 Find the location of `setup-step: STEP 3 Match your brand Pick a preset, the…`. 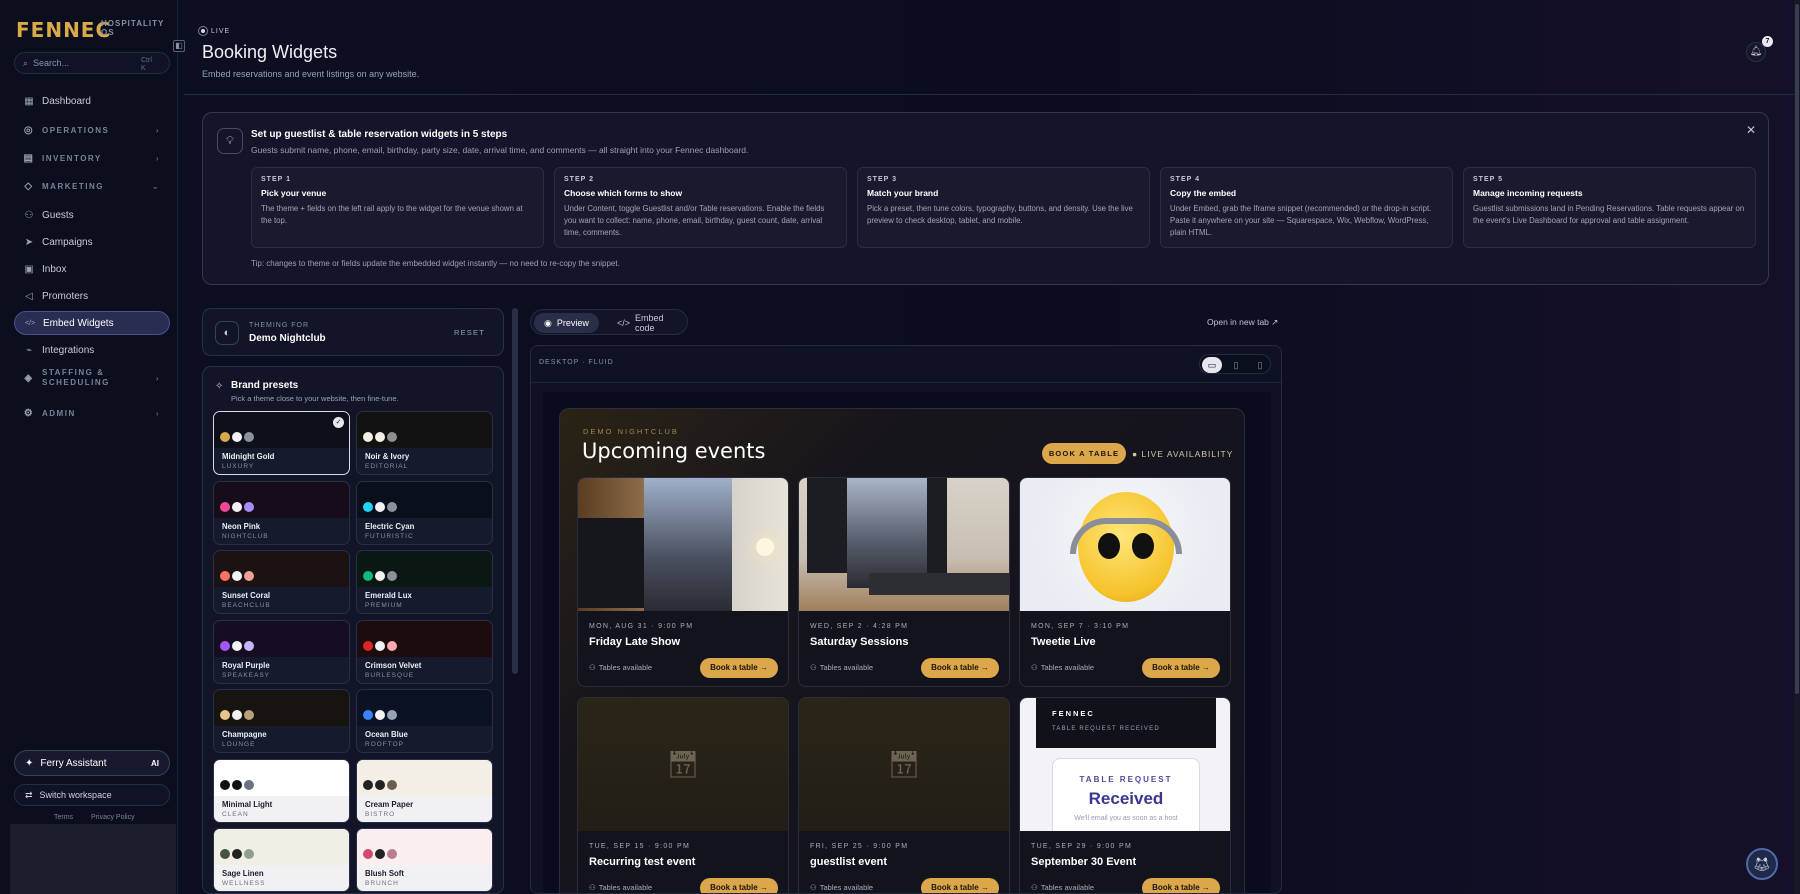

setup-step: STEP 3 Match your brand Pick a preset, the… is located at coordinates (1003, 207).